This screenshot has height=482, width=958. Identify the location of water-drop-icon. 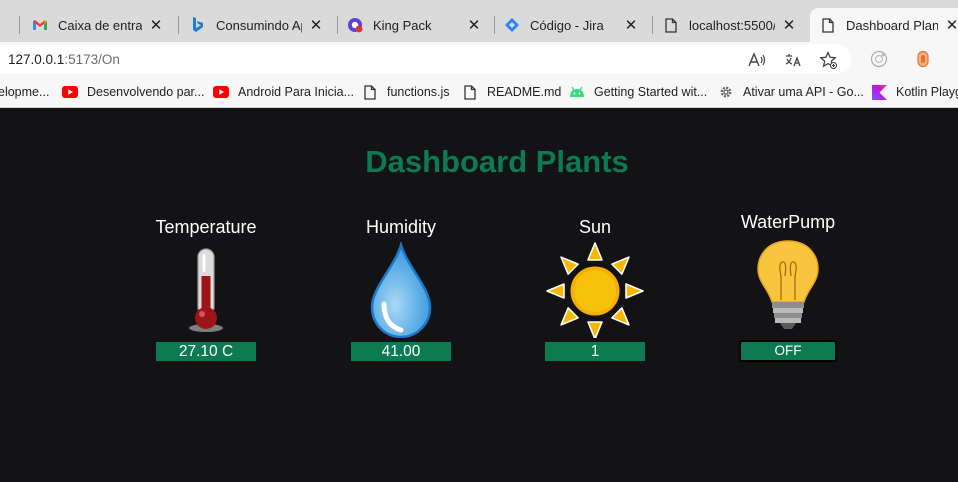
(401, 289).